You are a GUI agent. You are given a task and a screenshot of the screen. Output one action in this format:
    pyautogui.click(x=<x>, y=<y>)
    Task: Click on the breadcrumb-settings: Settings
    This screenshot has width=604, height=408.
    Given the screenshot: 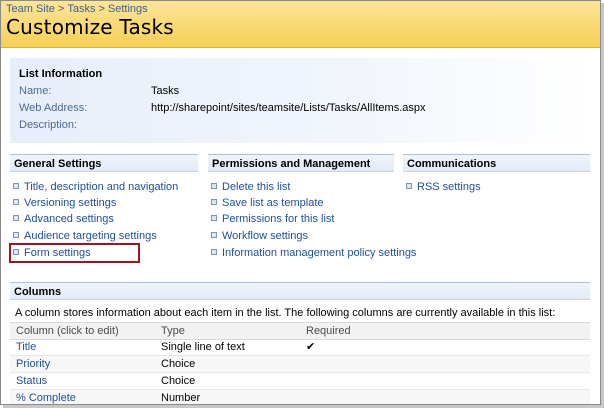 What is the action you would take?
    pyautogui.click(x=127, y=9)
    